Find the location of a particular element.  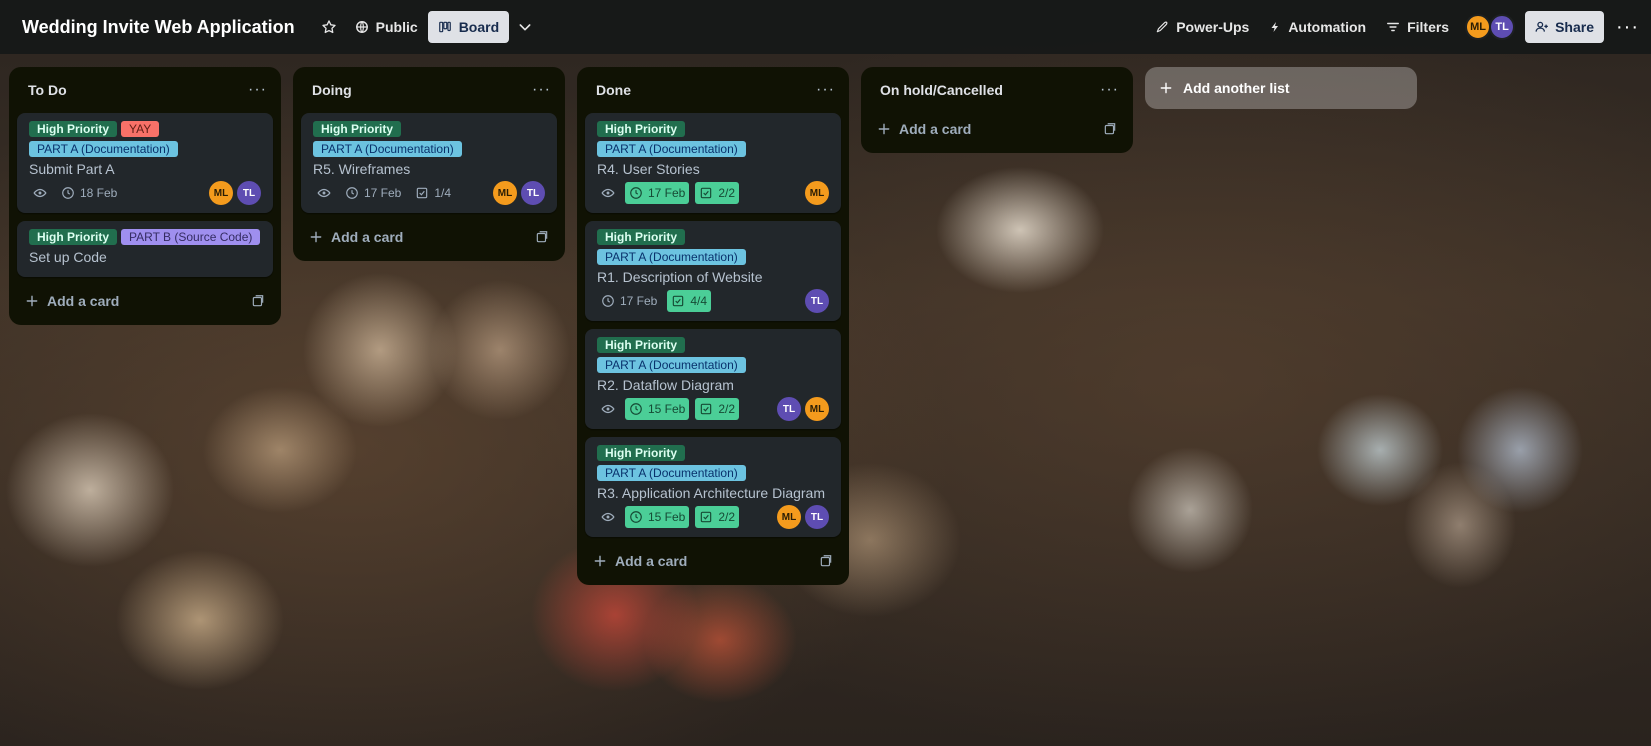

filter-icon is located at coordinates (1393, 27).